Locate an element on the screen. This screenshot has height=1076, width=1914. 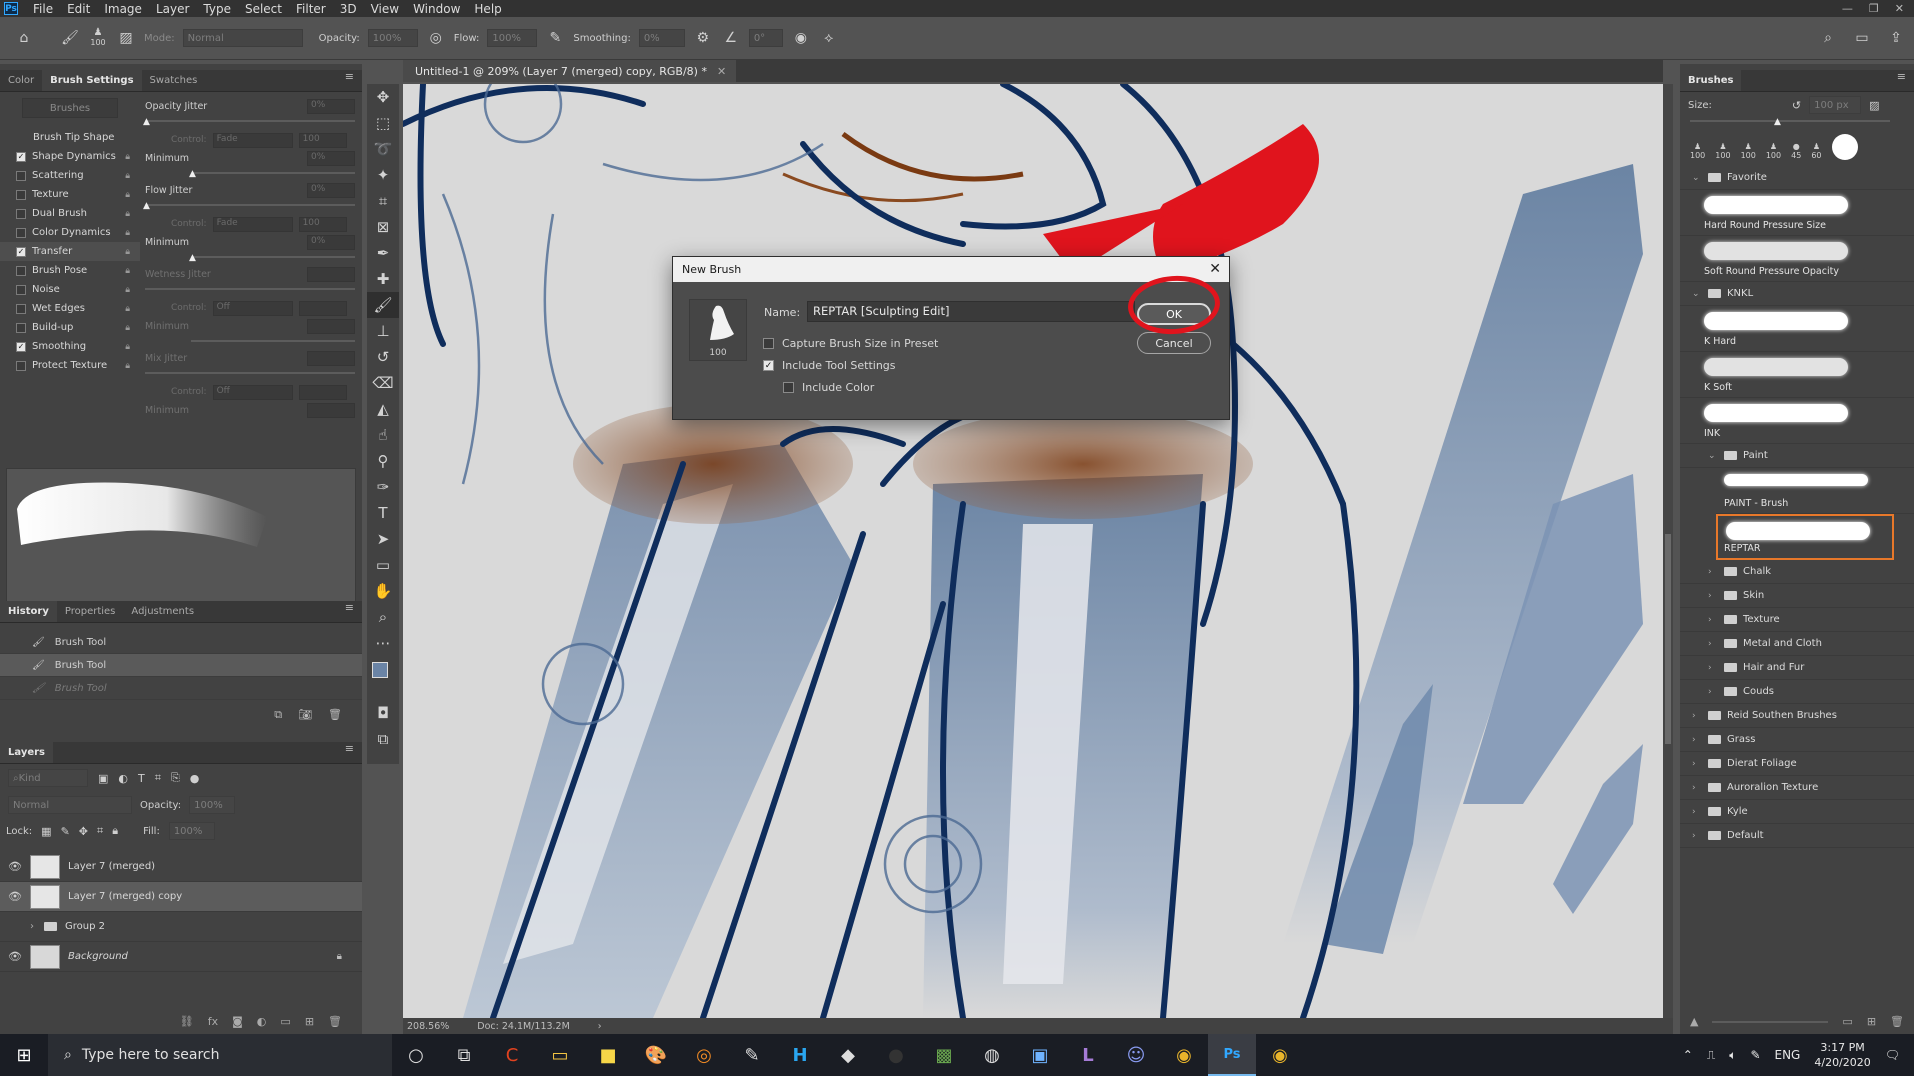
marquee-tool-icon: ⬚ is located at coordinates (383, 123).